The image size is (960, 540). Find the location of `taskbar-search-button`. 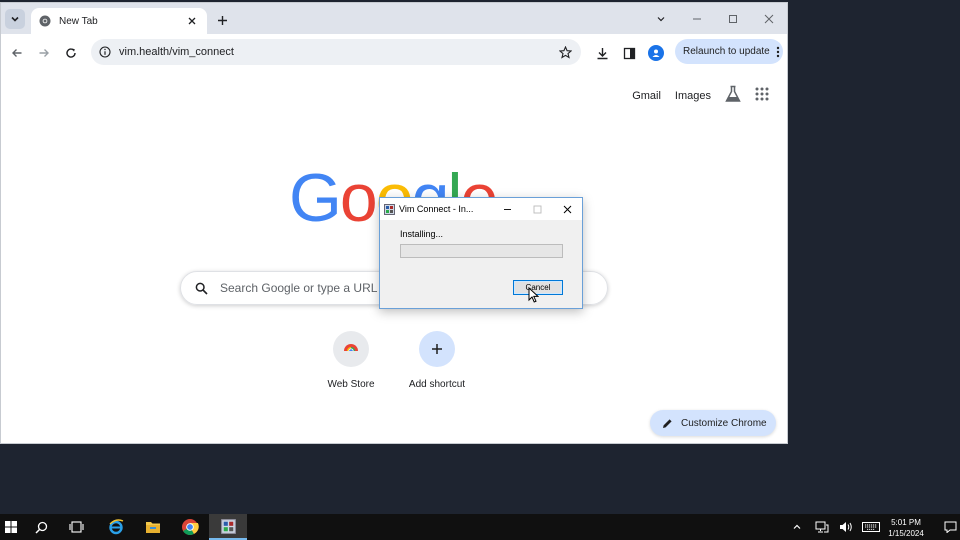

taskbar-search-button is located at coordinates (41, 527).